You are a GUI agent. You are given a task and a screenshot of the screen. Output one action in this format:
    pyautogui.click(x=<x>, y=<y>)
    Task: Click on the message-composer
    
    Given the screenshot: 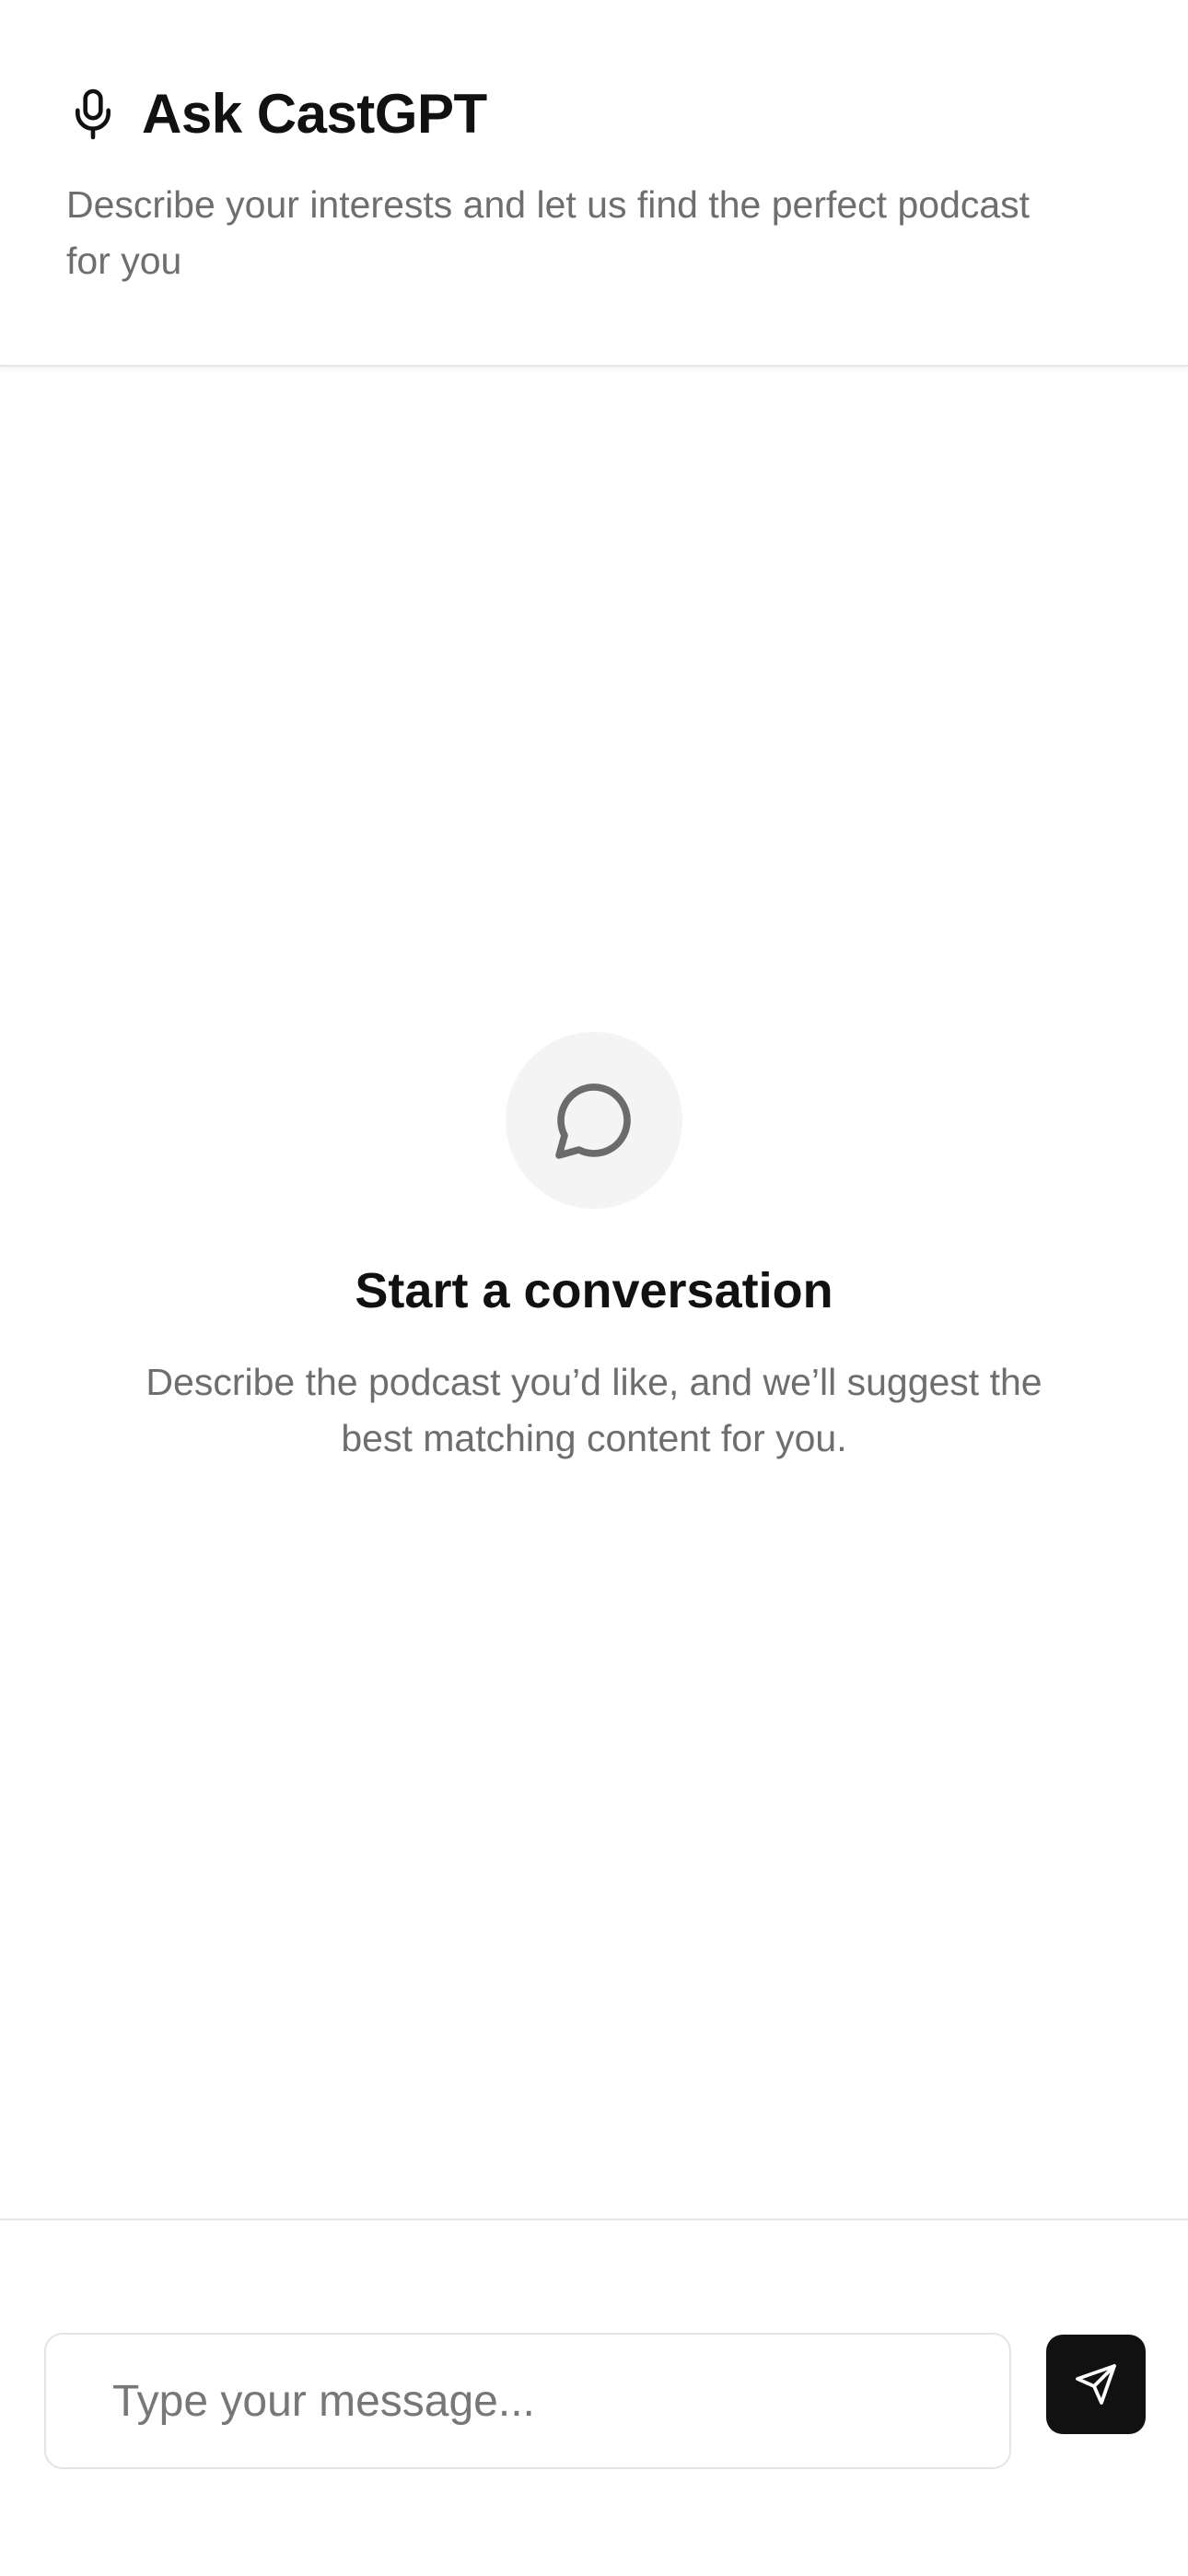 What is the action you would take?
    pyautogui.click(x=594, y=2397)
    